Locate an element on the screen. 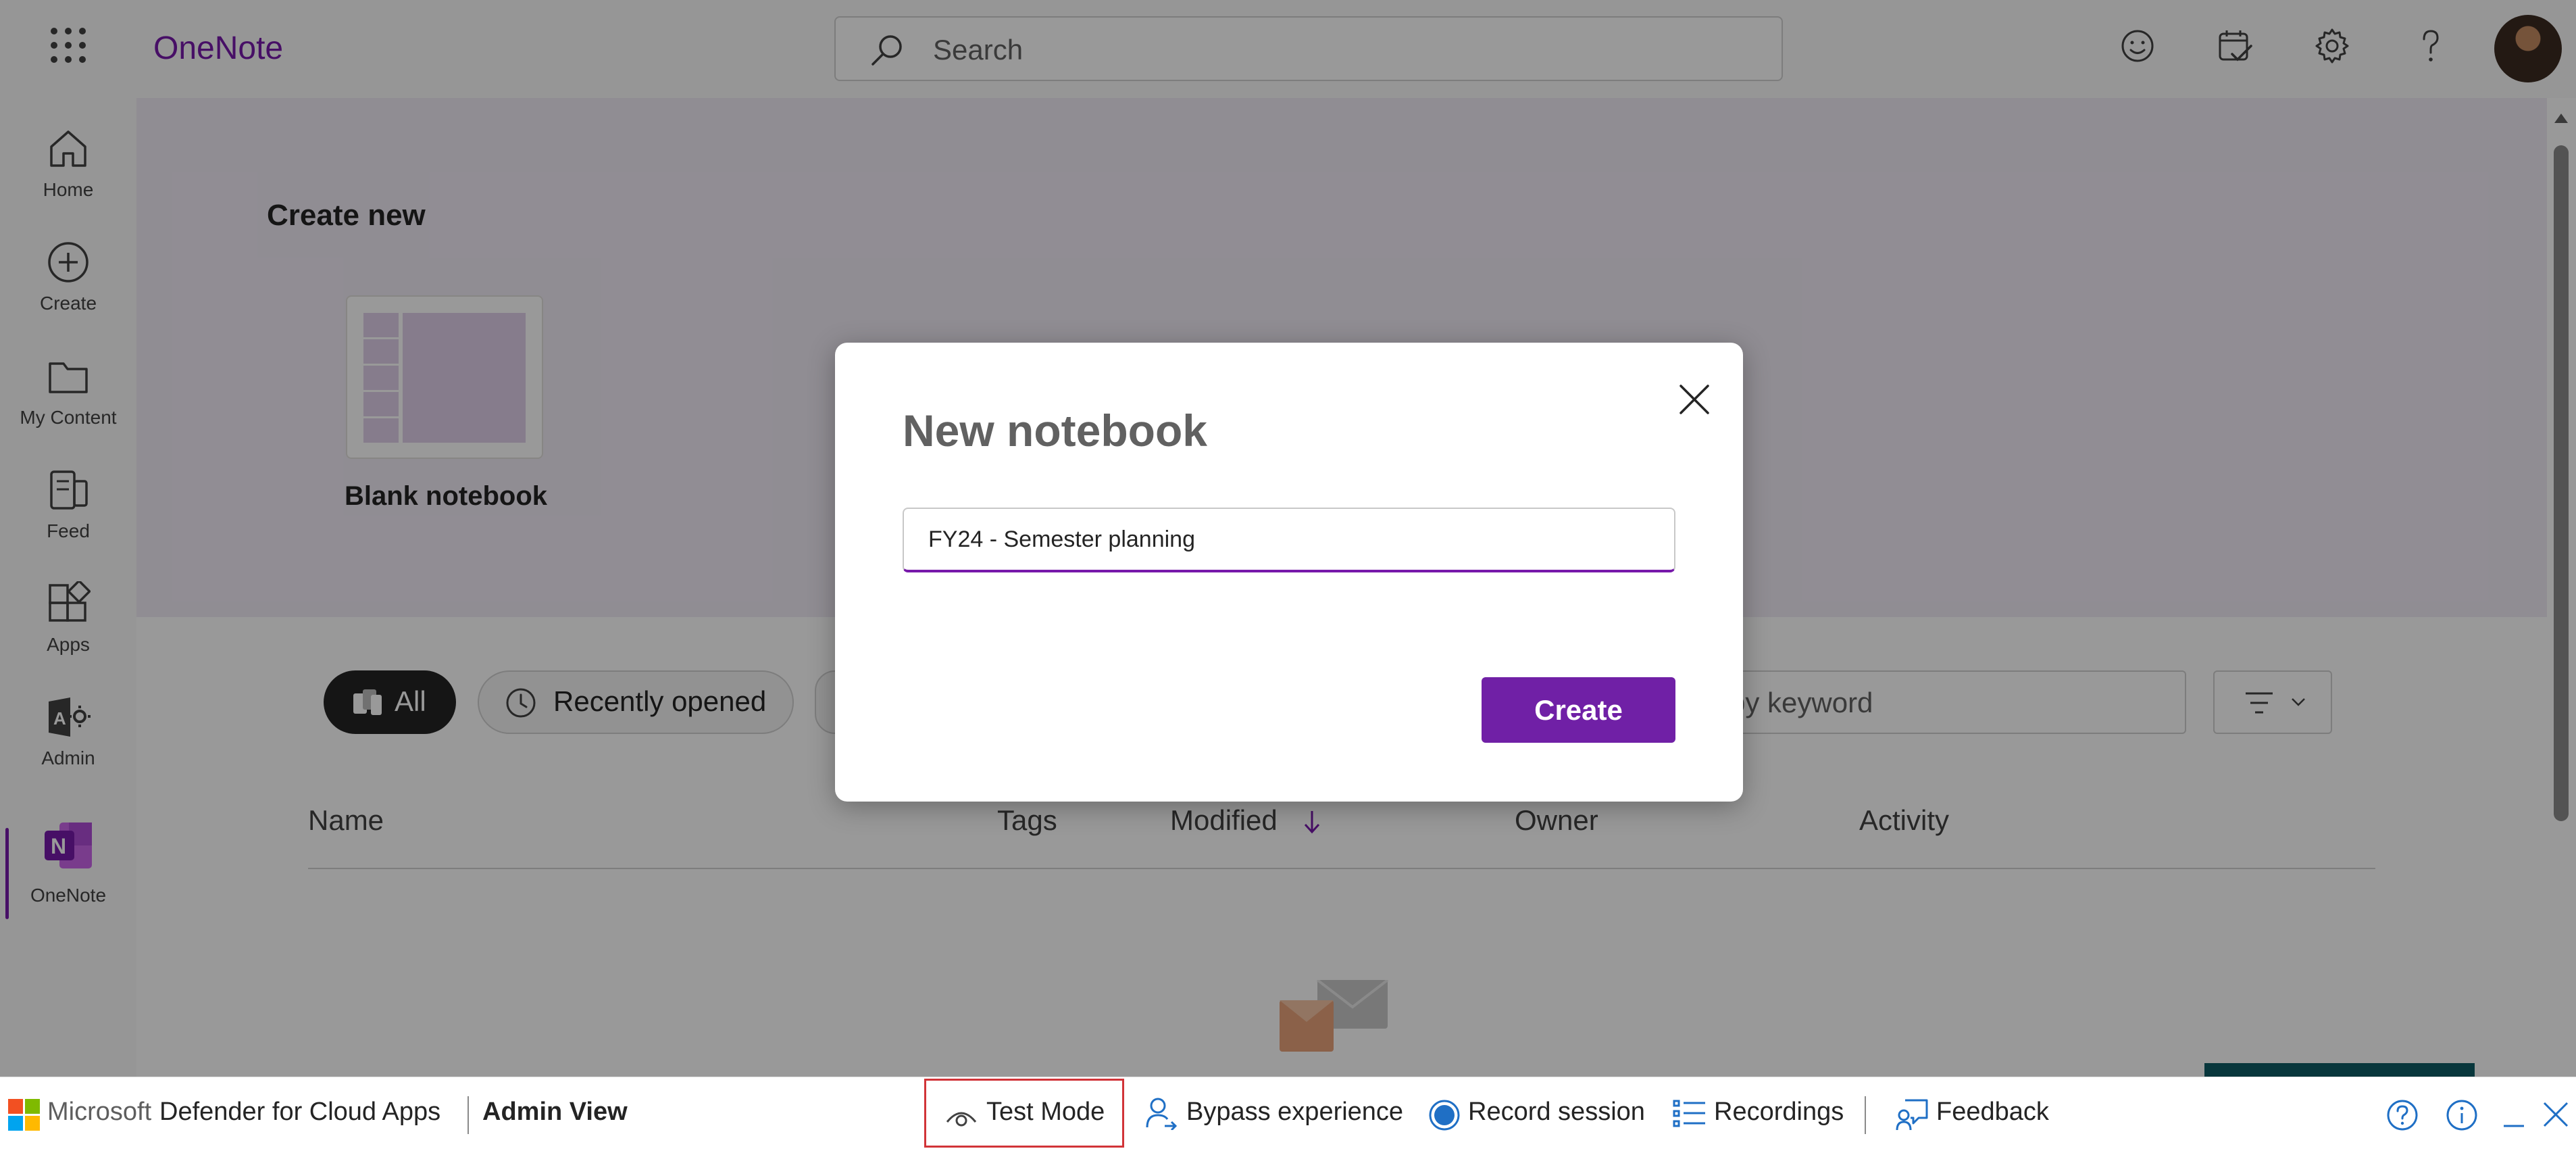  eye-icon is located at coordinates (961, 1119).